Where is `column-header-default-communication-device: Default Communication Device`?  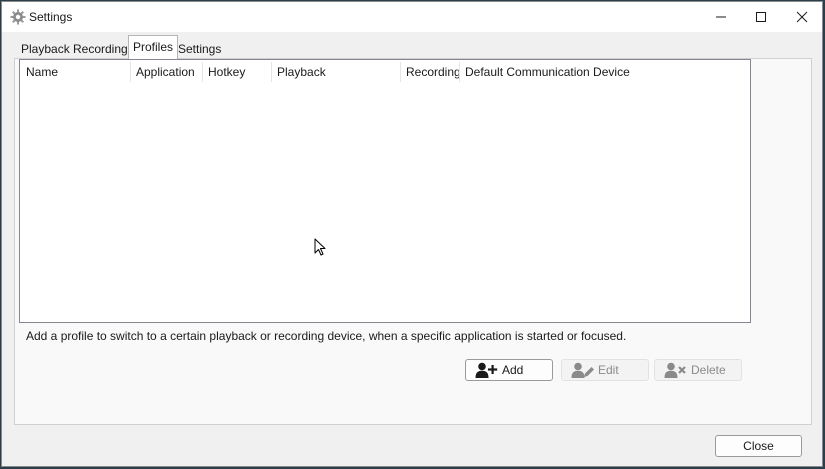
column-header-default-communication-device: Default Communication Device is located at coordinates (559, 72).